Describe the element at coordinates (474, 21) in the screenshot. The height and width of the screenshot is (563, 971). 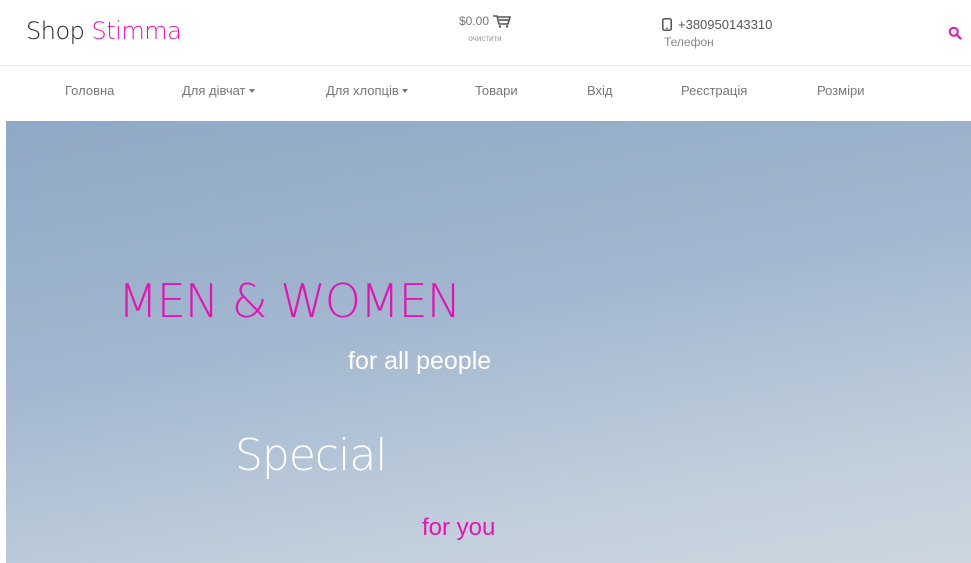
I see `cart-total: $0.00` at that location.